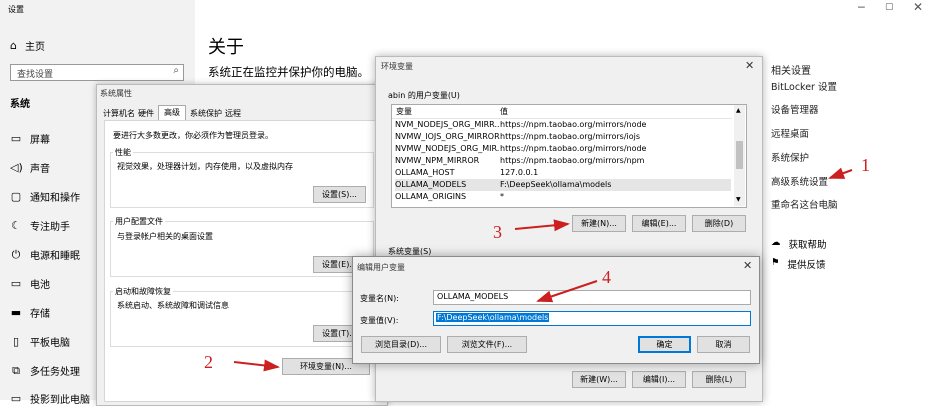 Image resolution: width=932 pixels, height=406 pixels. Describe the element at coordinates (208, 362) in the screenshot. I see `annotation-number-2: 2` at that location.